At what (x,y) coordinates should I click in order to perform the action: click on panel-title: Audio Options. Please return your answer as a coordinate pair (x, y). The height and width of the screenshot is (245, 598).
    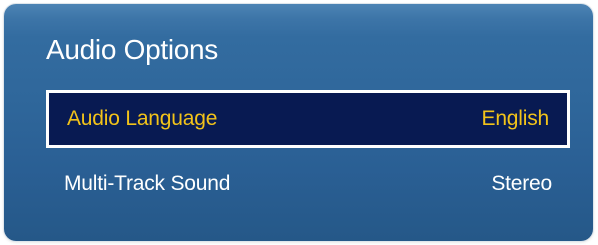
    Looking at the image, I should click on (132, 49).